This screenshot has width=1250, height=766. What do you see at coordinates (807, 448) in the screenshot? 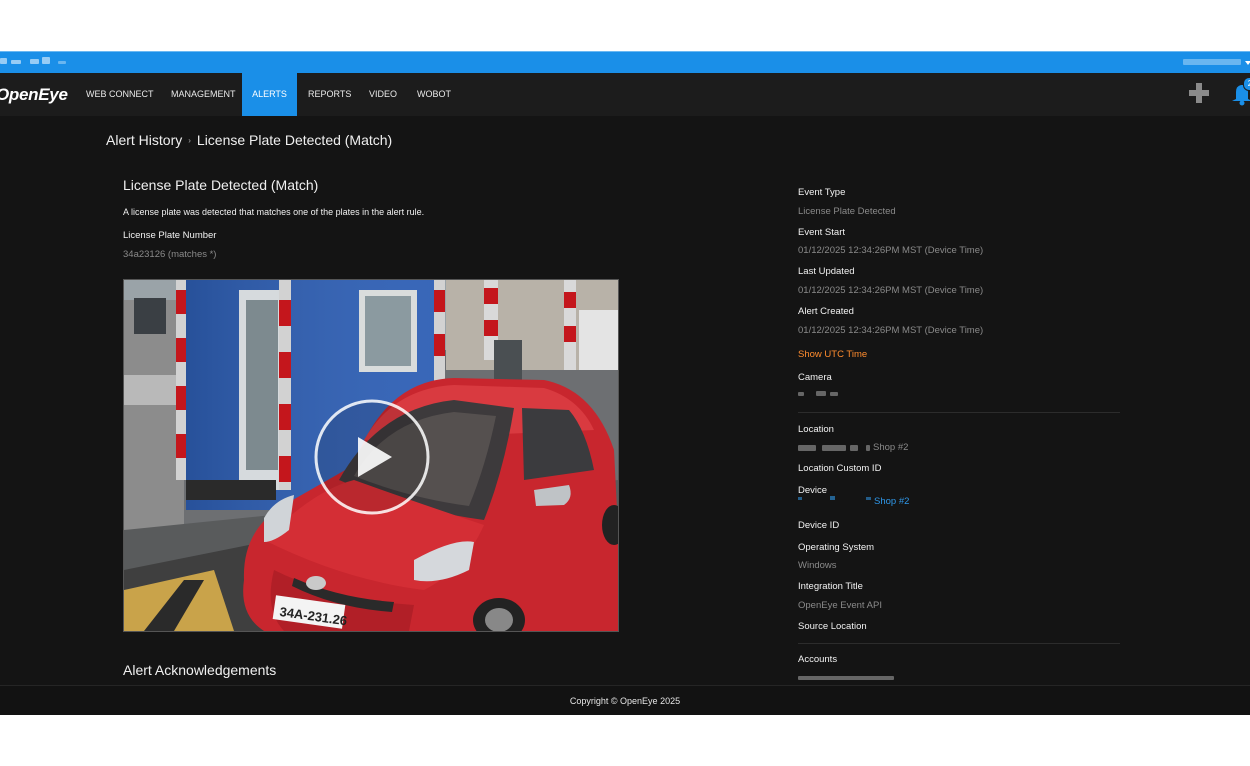
I see `location-value-redacted` at bounding box center [807, 448].